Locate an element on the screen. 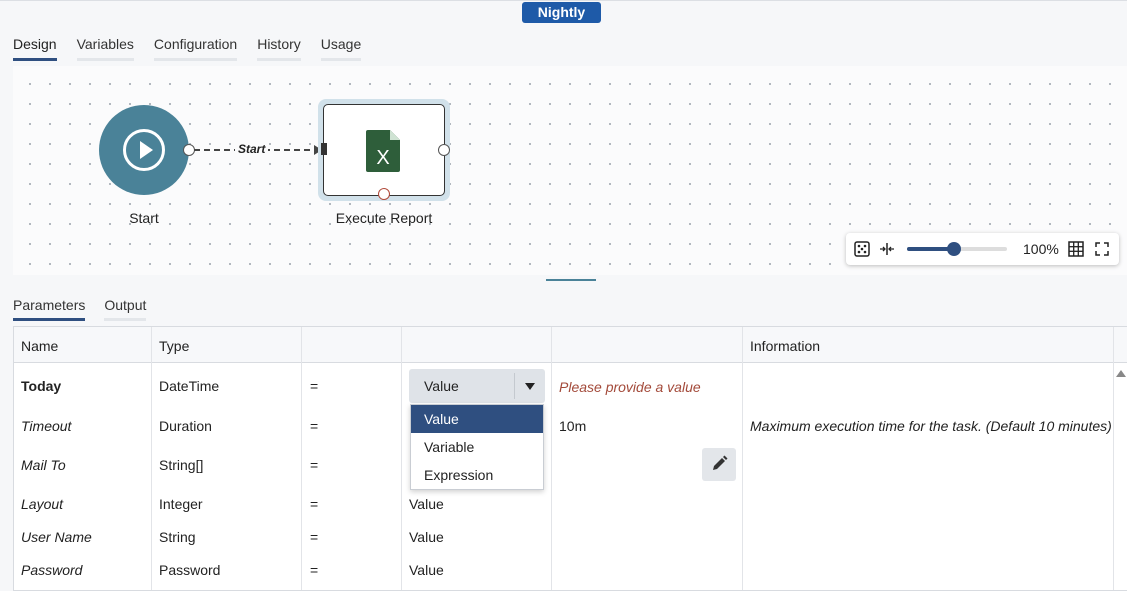 The image size is (1127, 591). validation-message: Please provide a value is located at coordinates (630, 387).